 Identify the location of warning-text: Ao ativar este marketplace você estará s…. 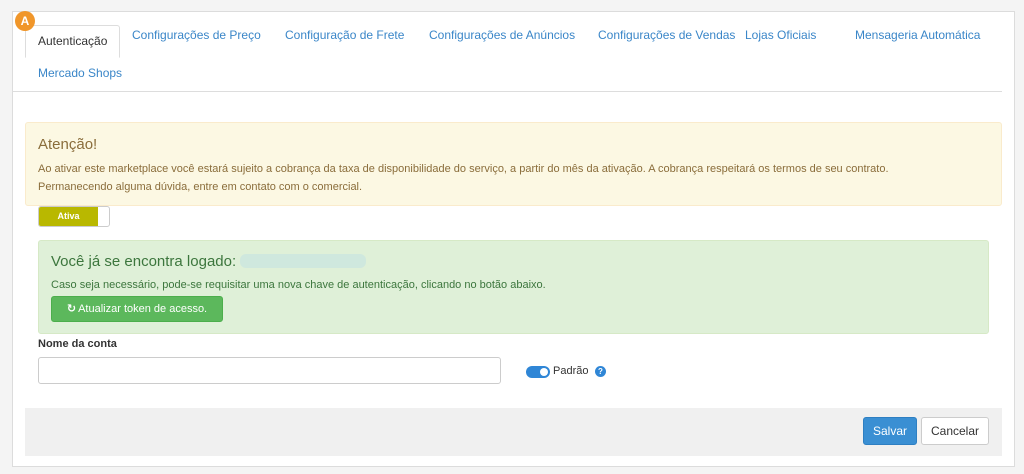
(513, 178).